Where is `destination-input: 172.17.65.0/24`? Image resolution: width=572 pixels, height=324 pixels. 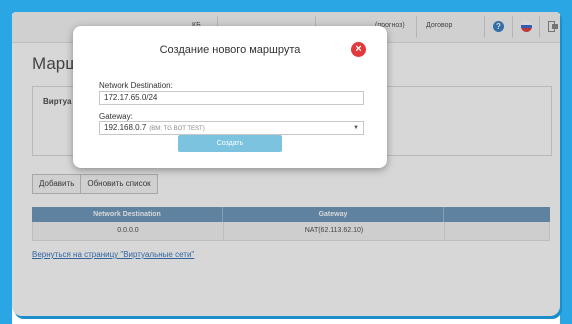 destination-input: 172.17.65.0/24 is located at coordinates (231, 98).